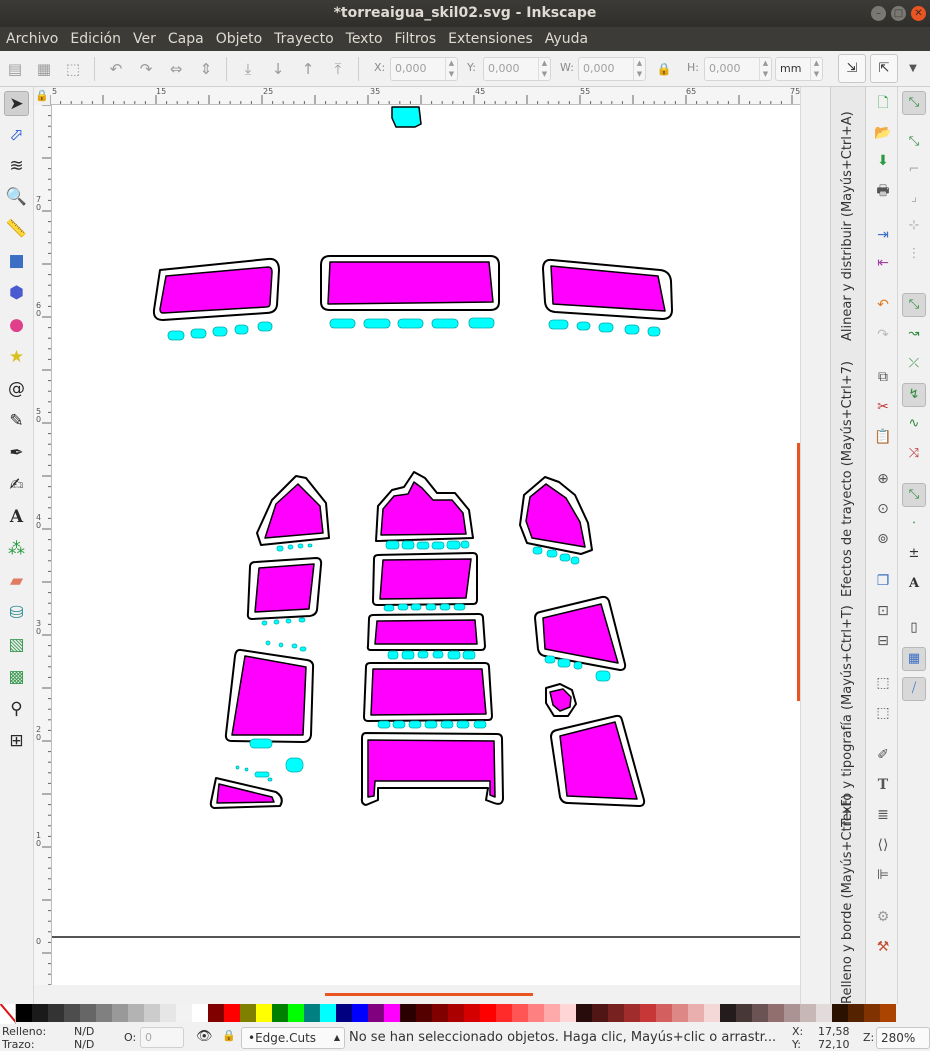  I want to click on menu-extensiones: Extensiones, so click(490, 39).